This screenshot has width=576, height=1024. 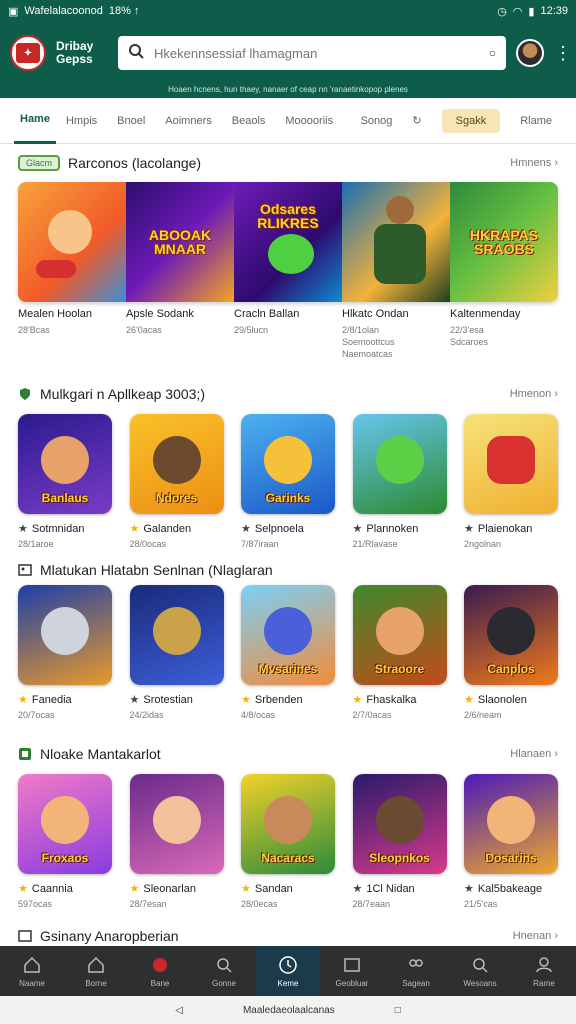 What do you see at coordinates (72, 334) in the screenshot?
I see `banner-label-1: Mealen Hoolan 28'Bcas` at bounding box center [72, 334].